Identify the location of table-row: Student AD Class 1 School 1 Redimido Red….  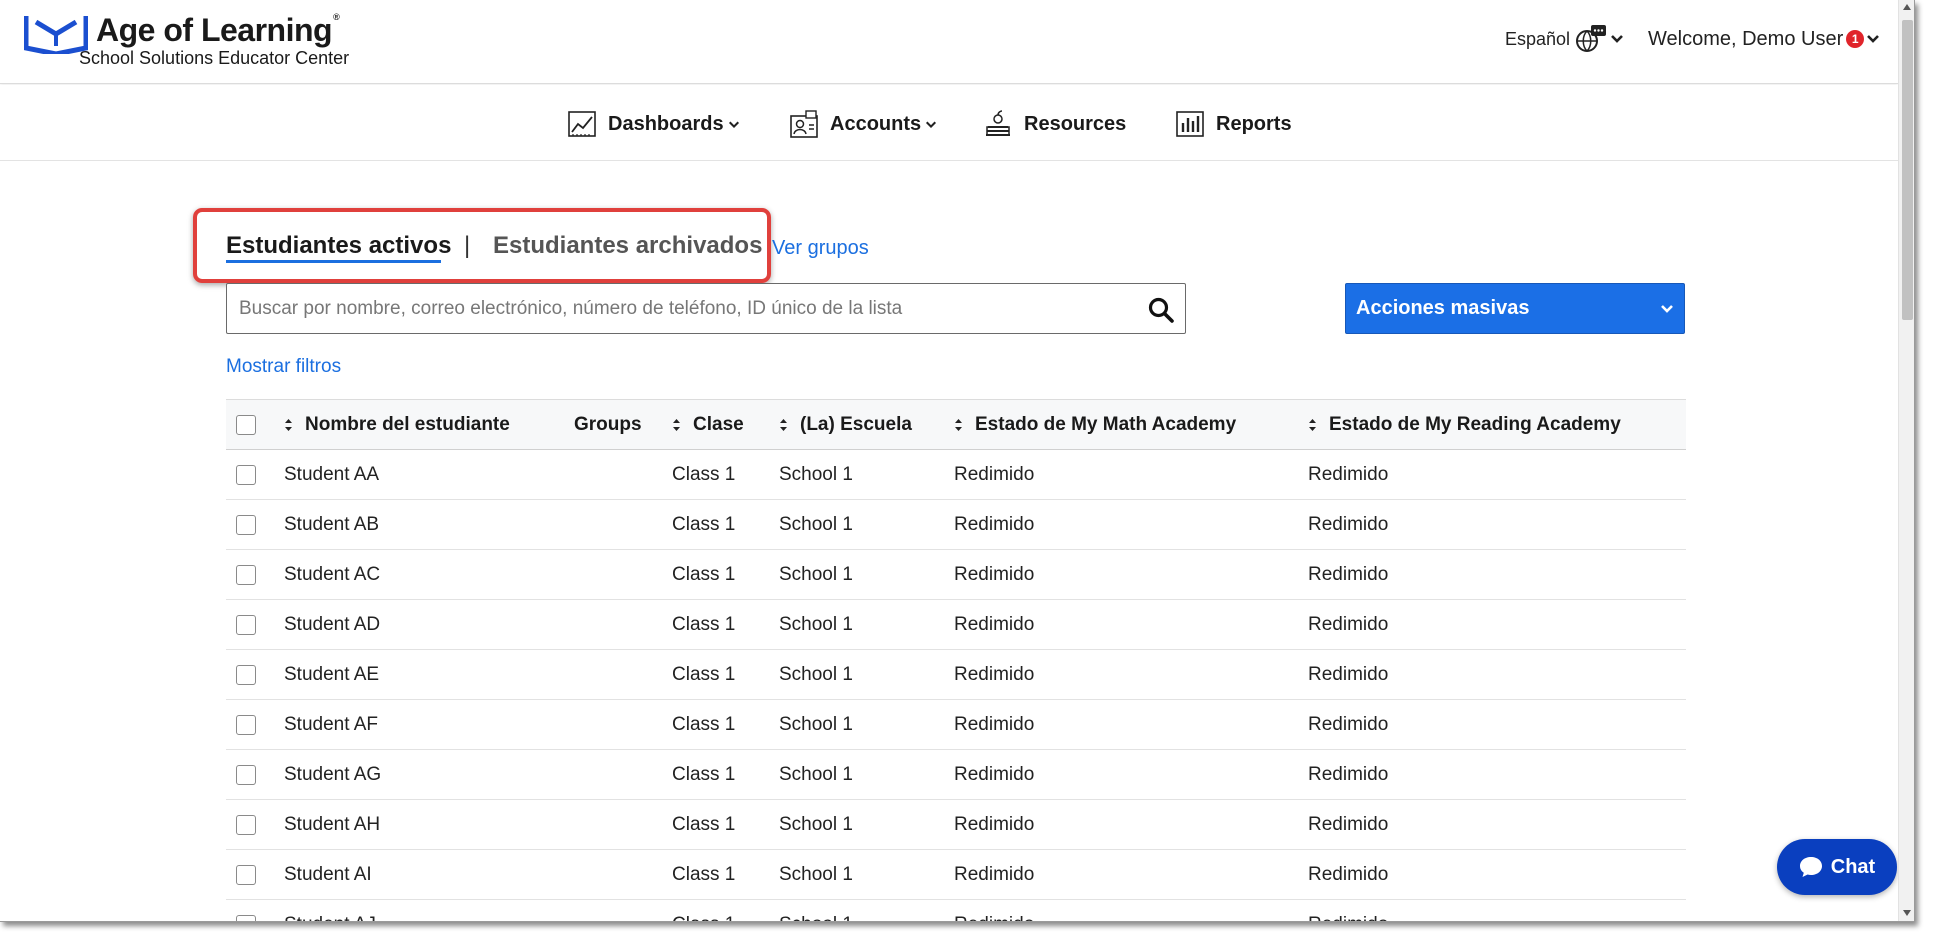
(956, 625).